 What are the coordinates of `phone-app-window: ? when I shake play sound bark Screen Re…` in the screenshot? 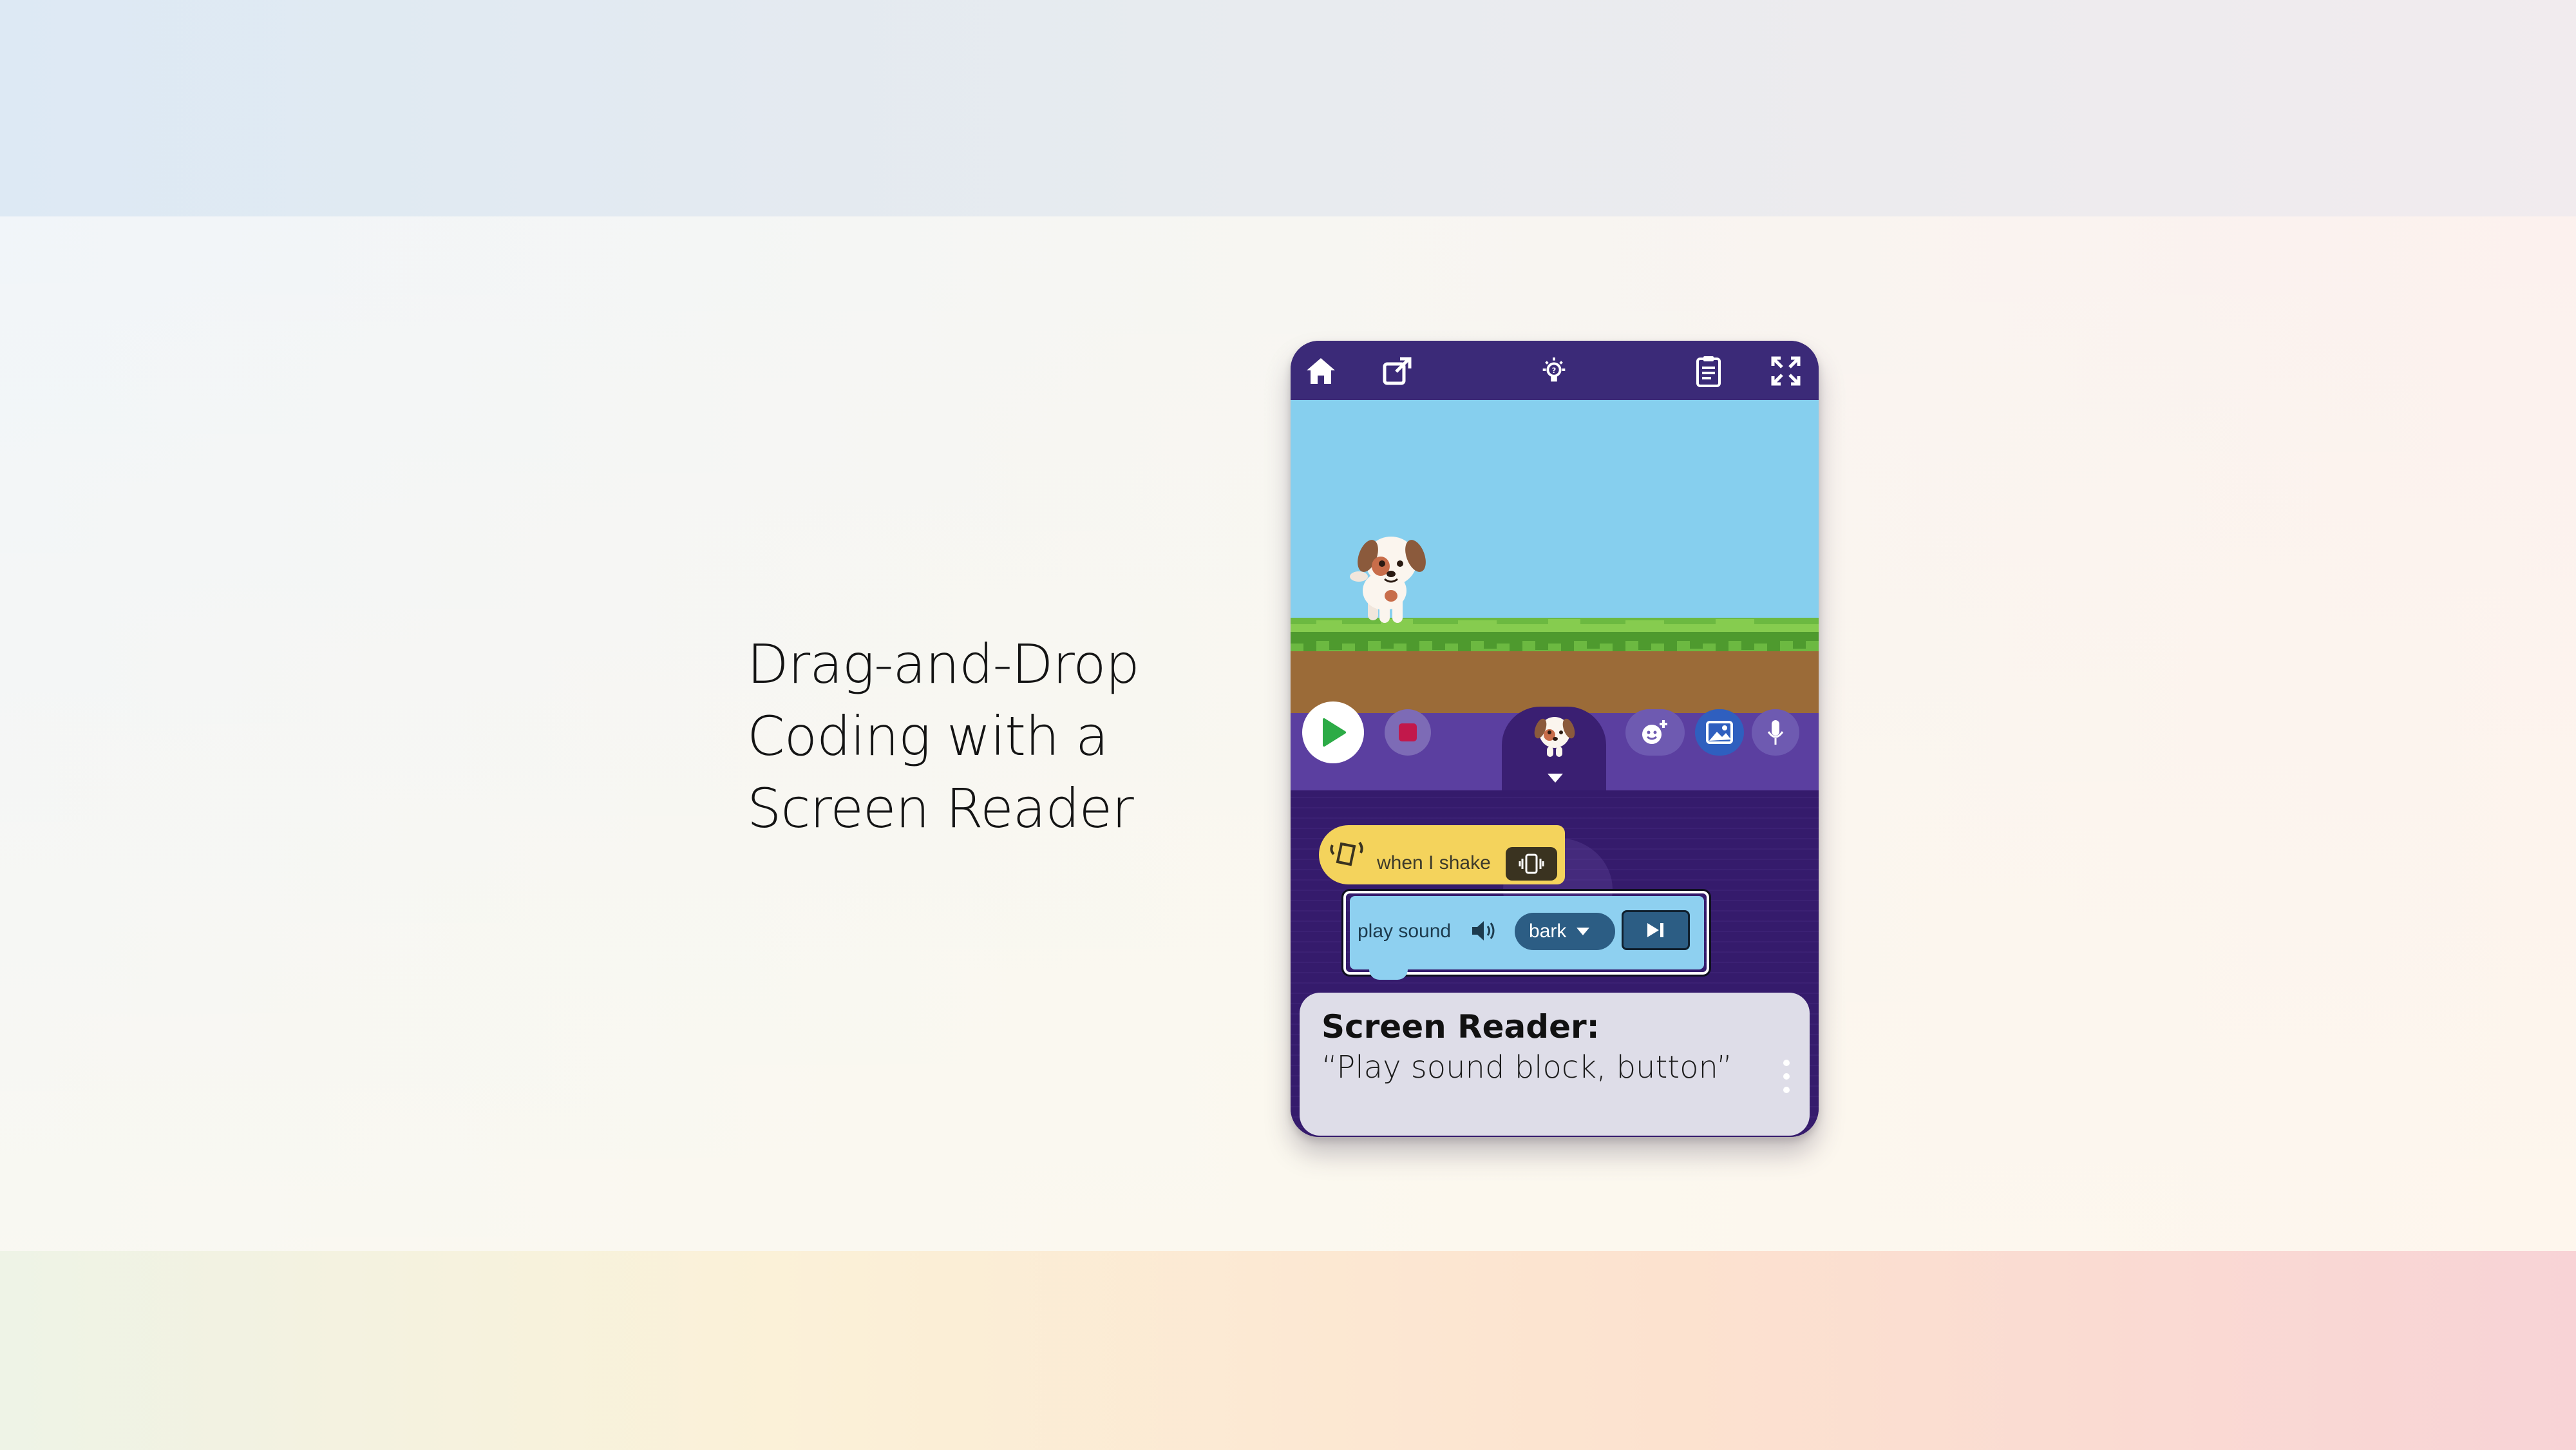 It's located at (1555, 739).